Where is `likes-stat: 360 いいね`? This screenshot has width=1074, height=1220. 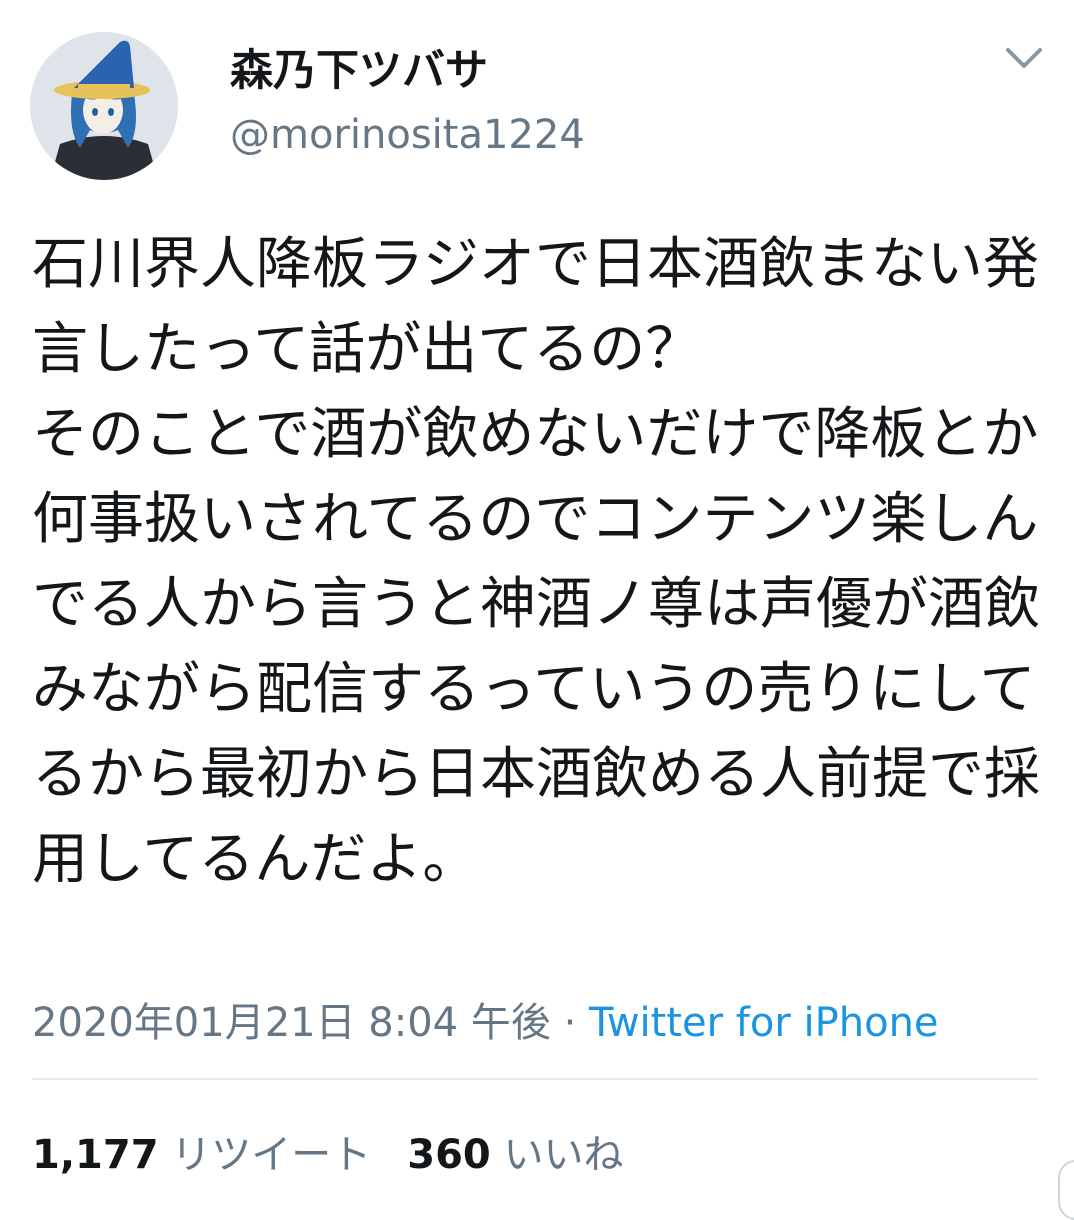
likes-stat: 360 いいね is located at coordinates (515, 1155).